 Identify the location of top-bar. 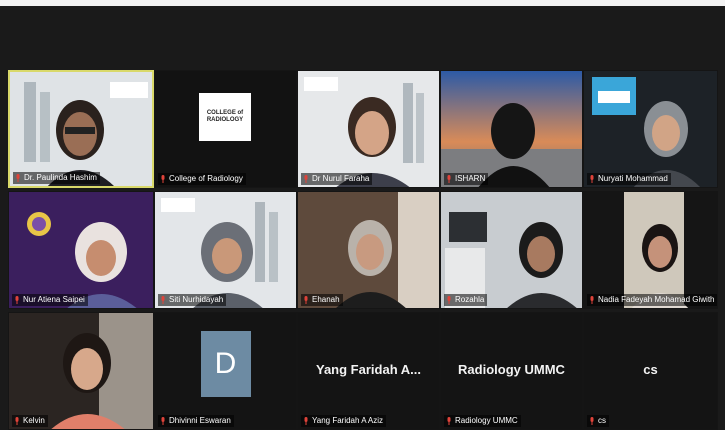
(362, 3).